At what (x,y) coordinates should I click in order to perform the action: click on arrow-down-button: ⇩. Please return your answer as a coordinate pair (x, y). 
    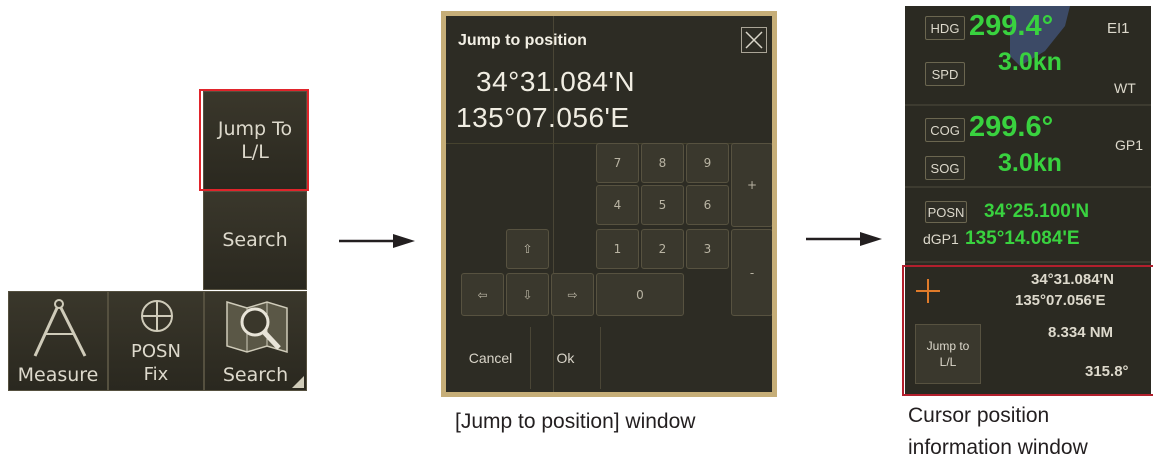
    Looking at the image, I should click on (527, 294).